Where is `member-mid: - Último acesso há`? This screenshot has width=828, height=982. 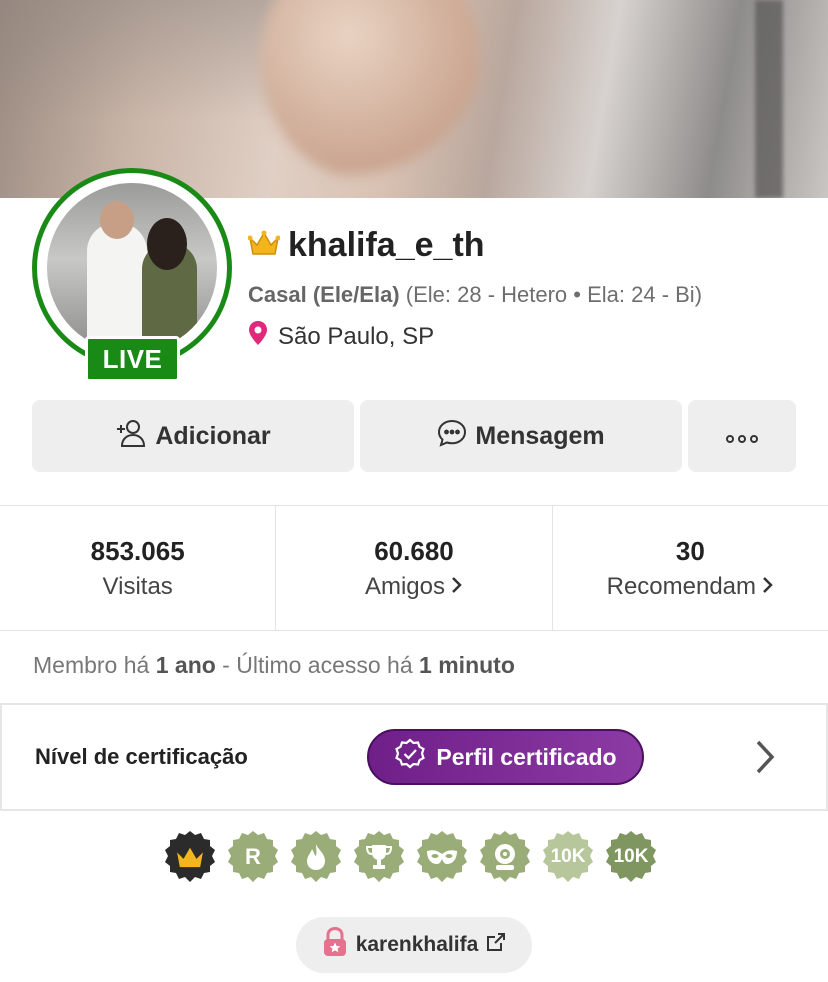 member-mid: - Último acesso há is located at coordinates (317, 665).